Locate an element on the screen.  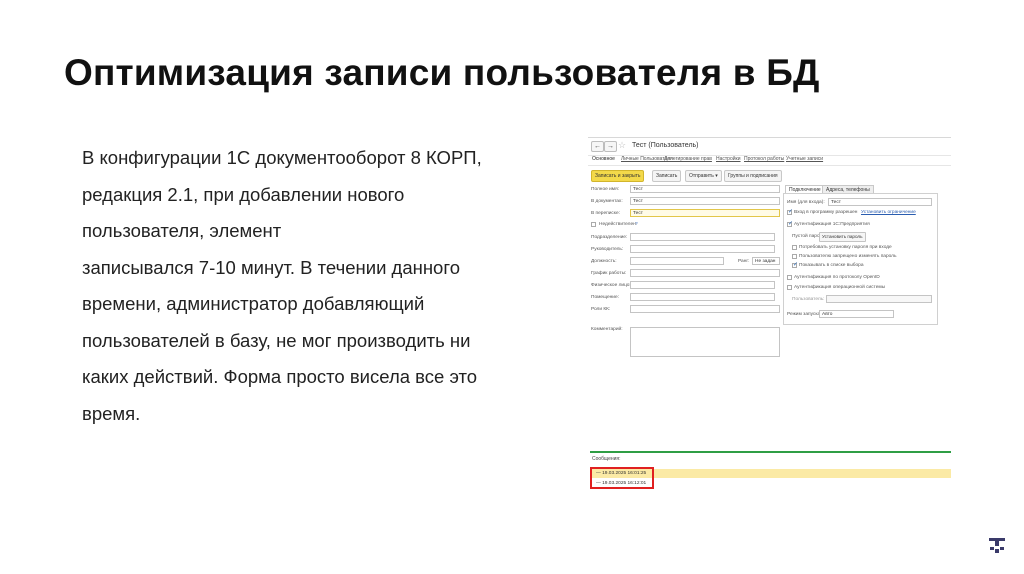
launch-mode-label: Режим запуска: is located at coordinates (804, 314).